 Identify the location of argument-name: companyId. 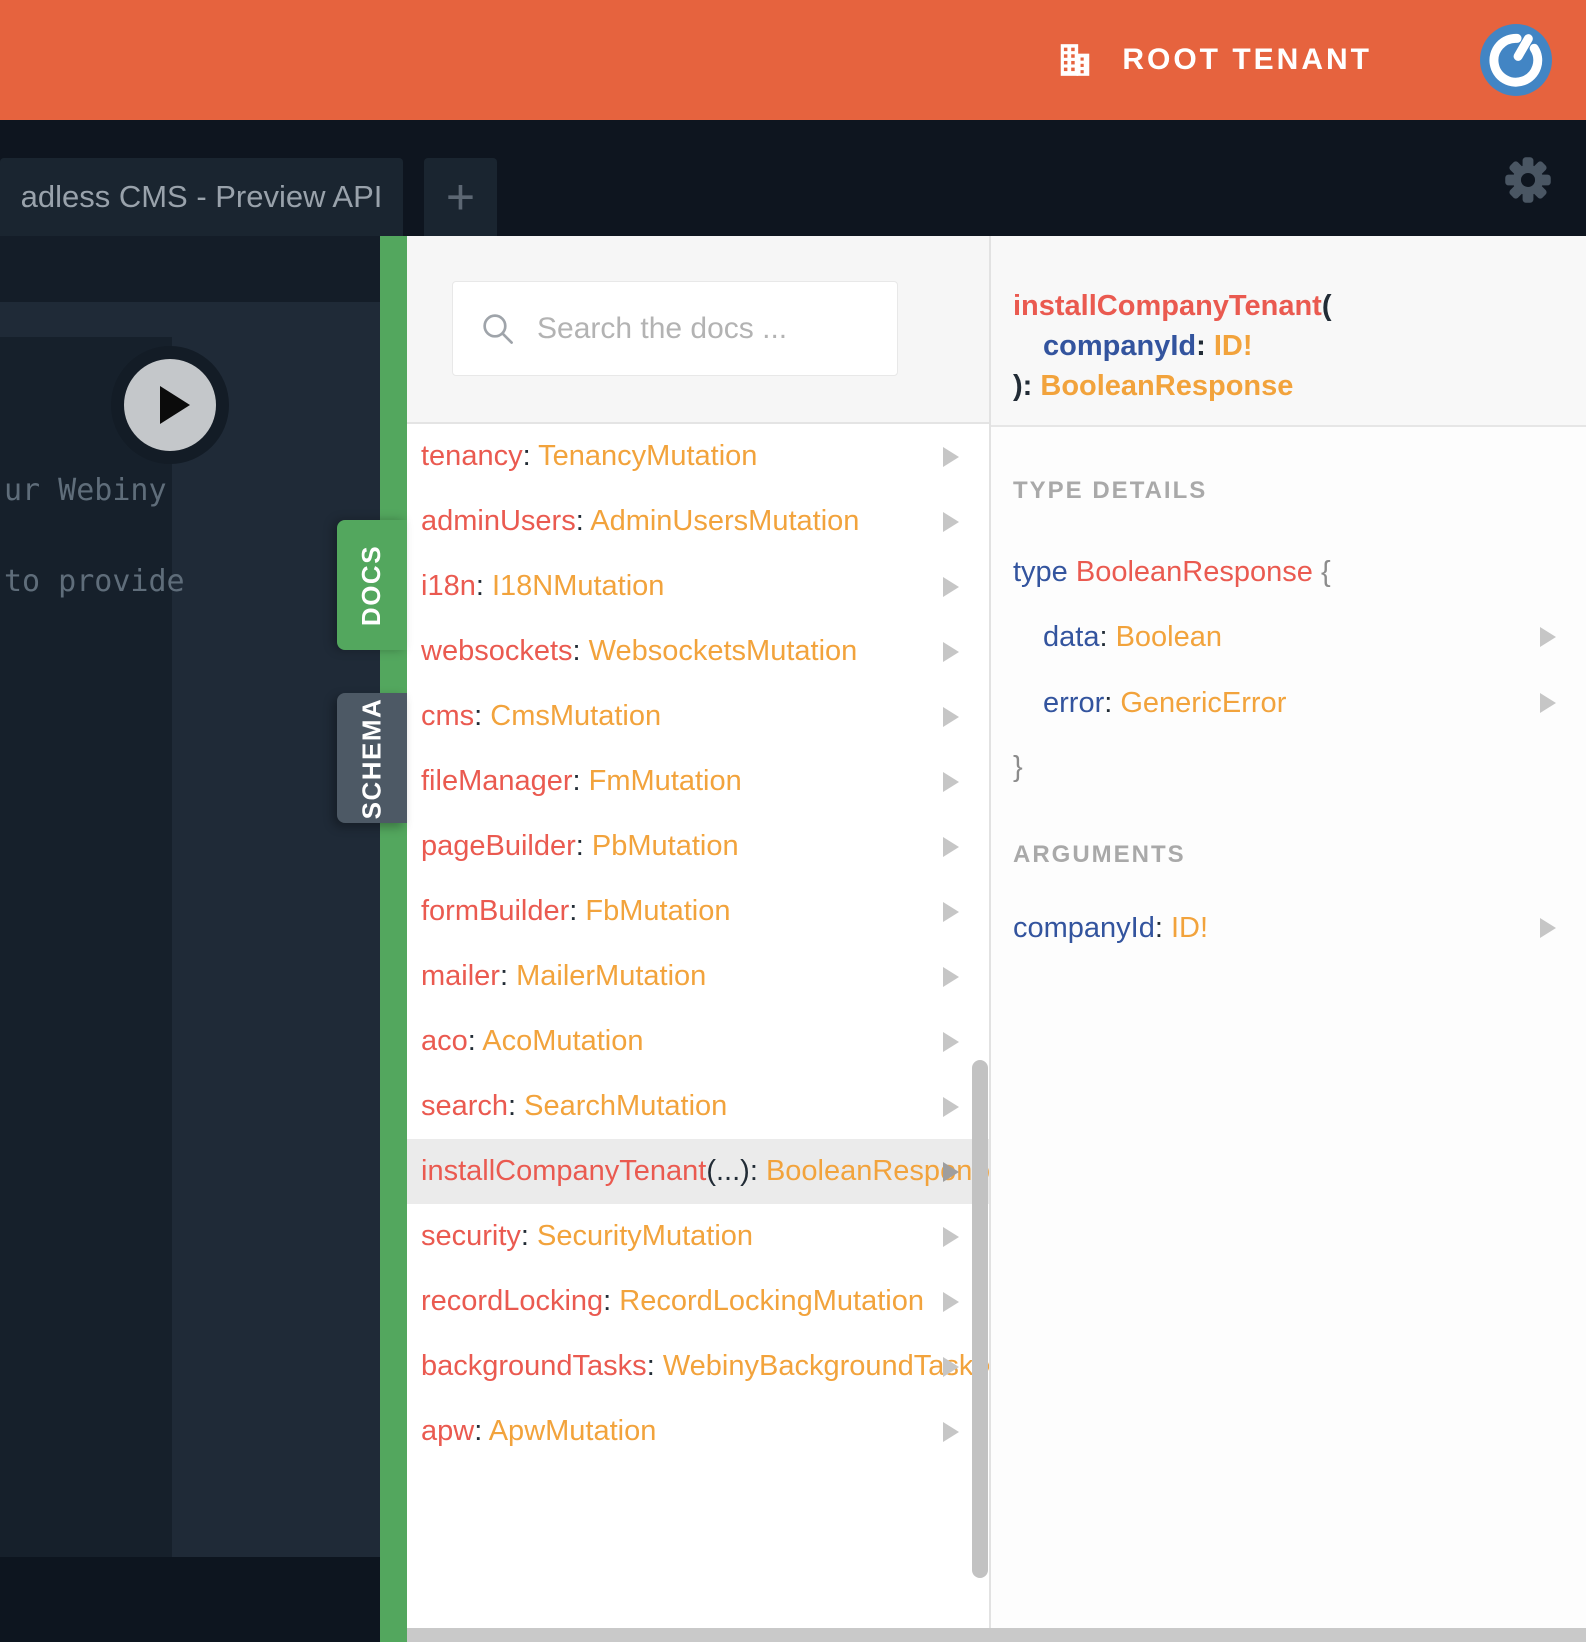
(1084, 927).